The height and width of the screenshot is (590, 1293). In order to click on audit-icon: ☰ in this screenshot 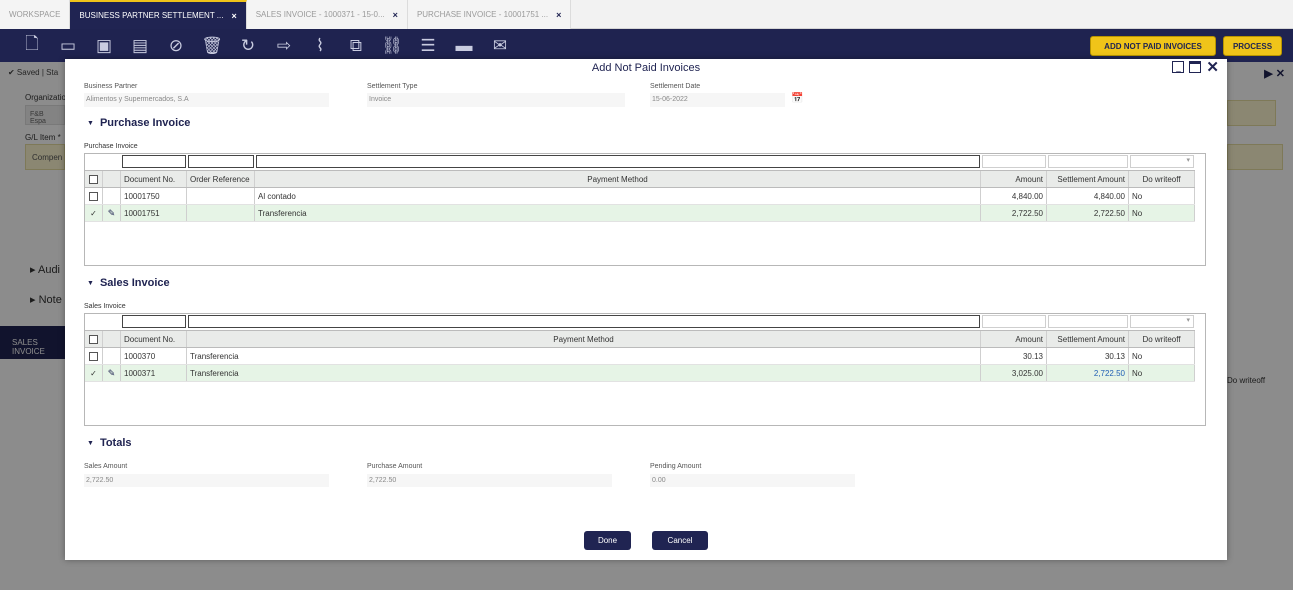, I will do `click(428, 45)`.